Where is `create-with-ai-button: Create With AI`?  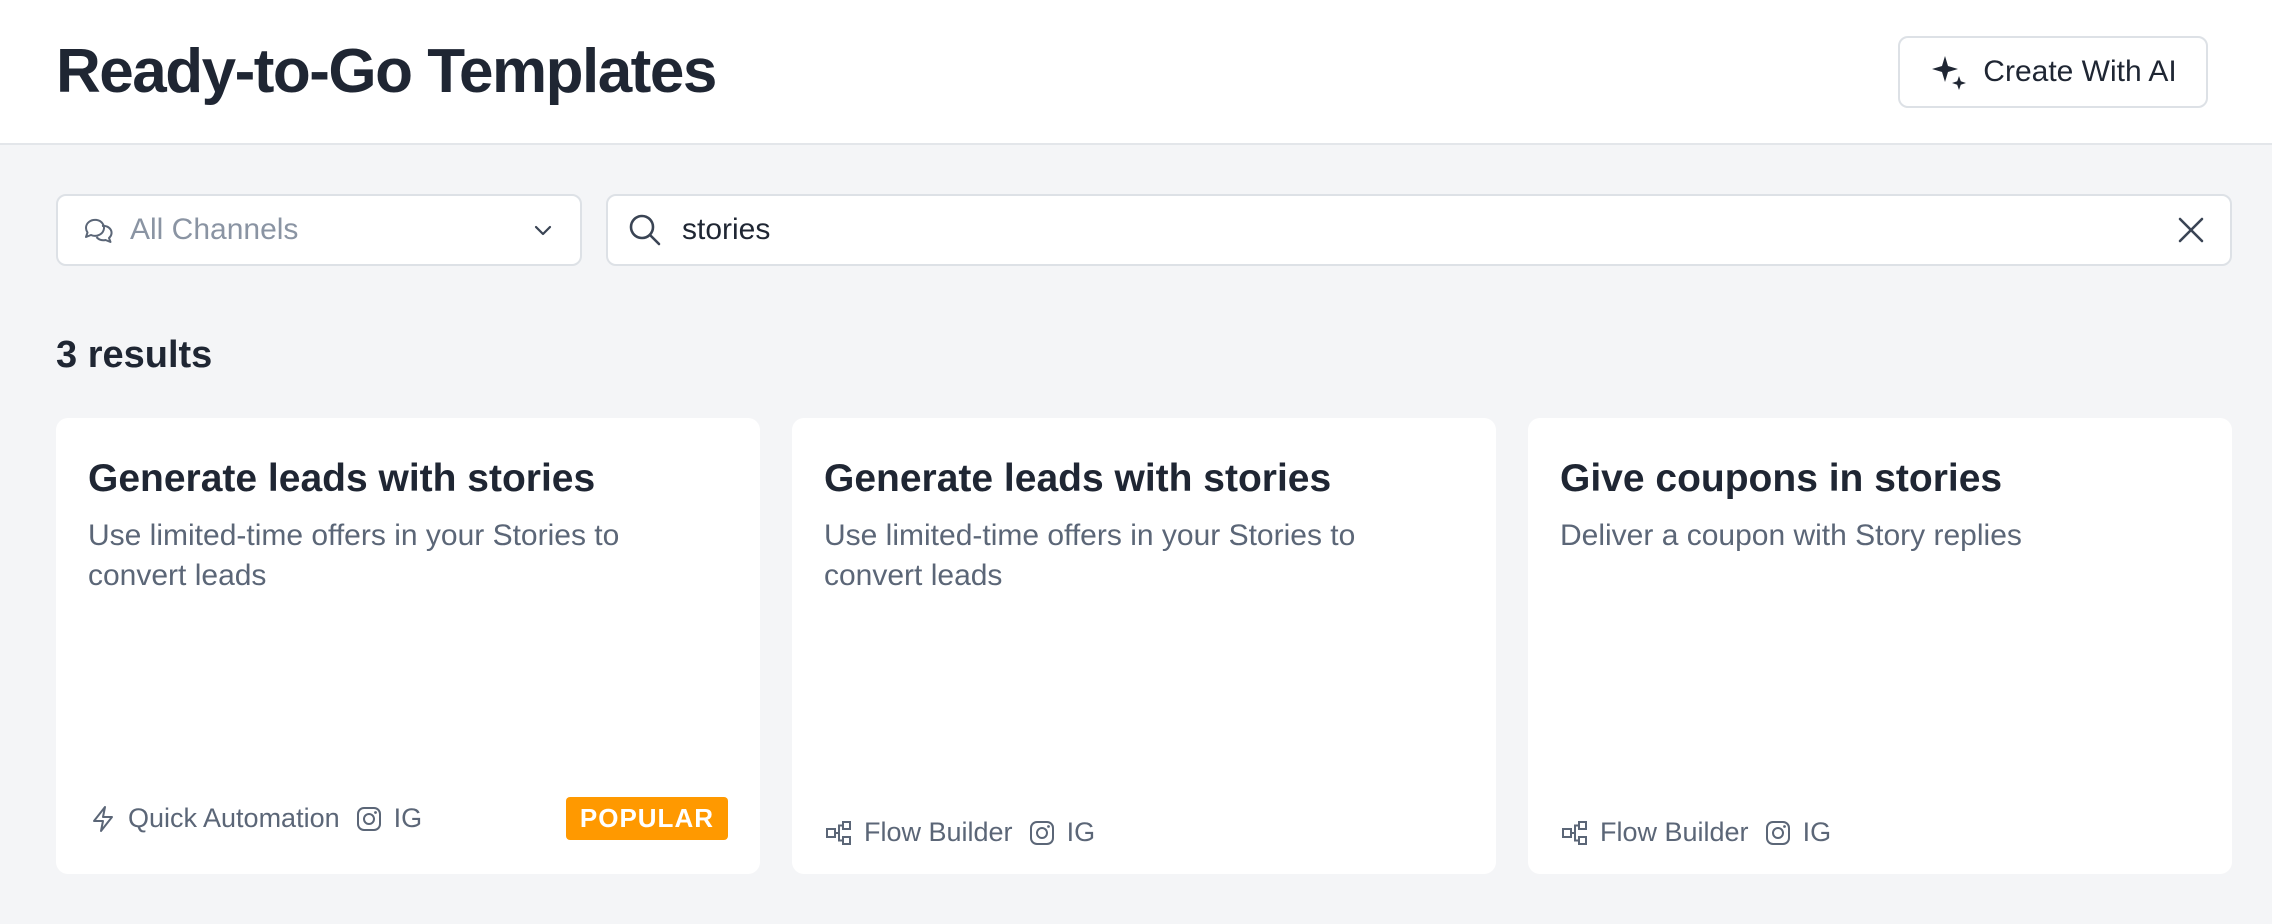 create-with-ai-button: Create With AI is located at coordinates (2053, 72).